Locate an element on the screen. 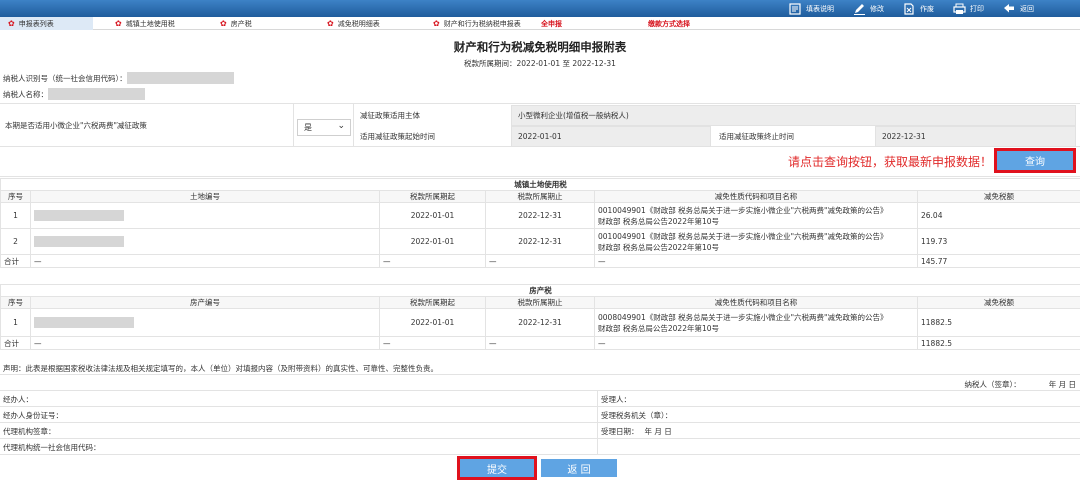 The height and width of the screenshot is (481, 1080). receive-date-value: 年 月 日 is located at coordinates (658, 431).